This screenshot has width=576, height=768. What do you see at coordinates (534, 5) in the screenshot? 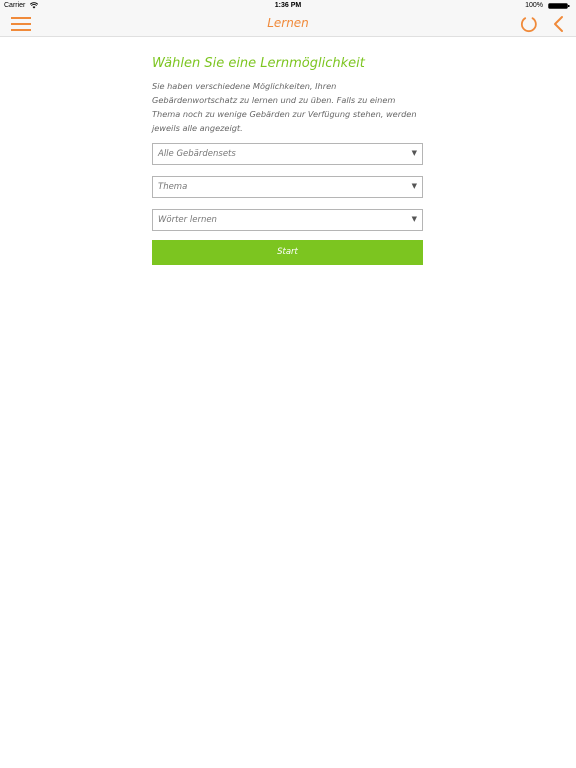
I see `battery-percentage: 100%` at bounding box center [534, 5].